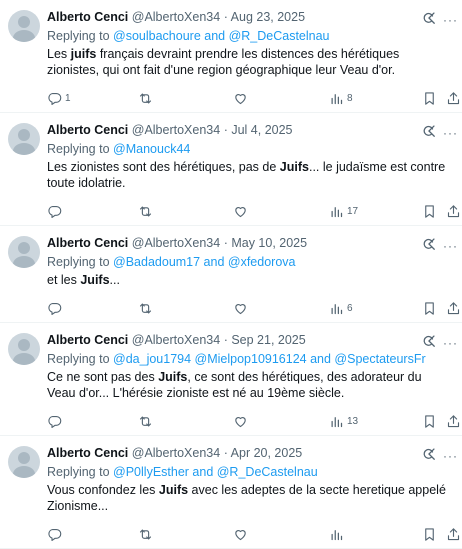 The height and width of the screenshot is (549, 462). Describe the element at coordinates (353, 421) in the screenshot. I see `views-count: 13` at that location.